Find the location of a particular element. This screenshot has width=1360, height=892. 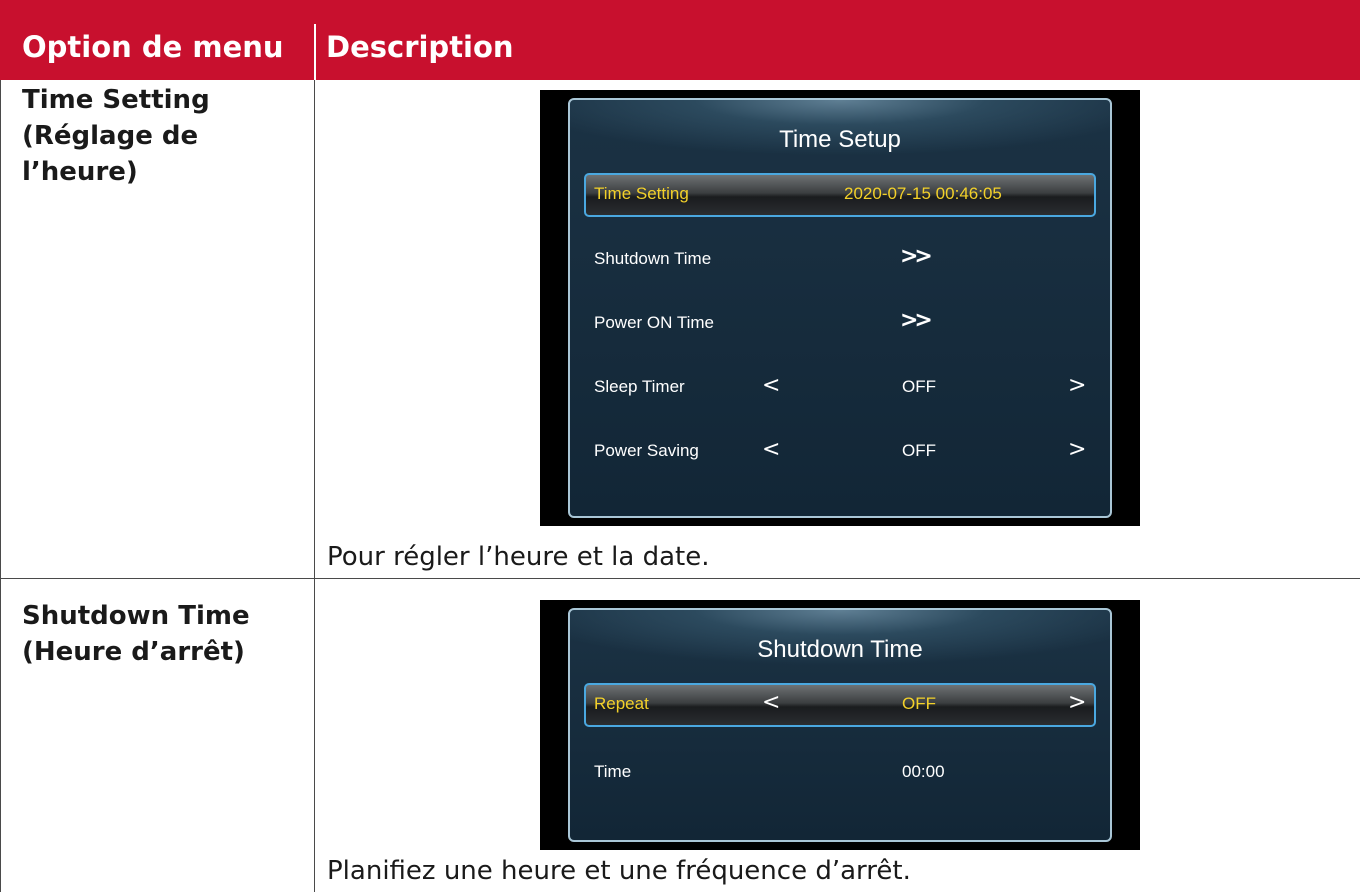

shutdown-time-screen: Shutdown Time Repeat < OFF > Time 00:00 is located at coordinates (840, 725).